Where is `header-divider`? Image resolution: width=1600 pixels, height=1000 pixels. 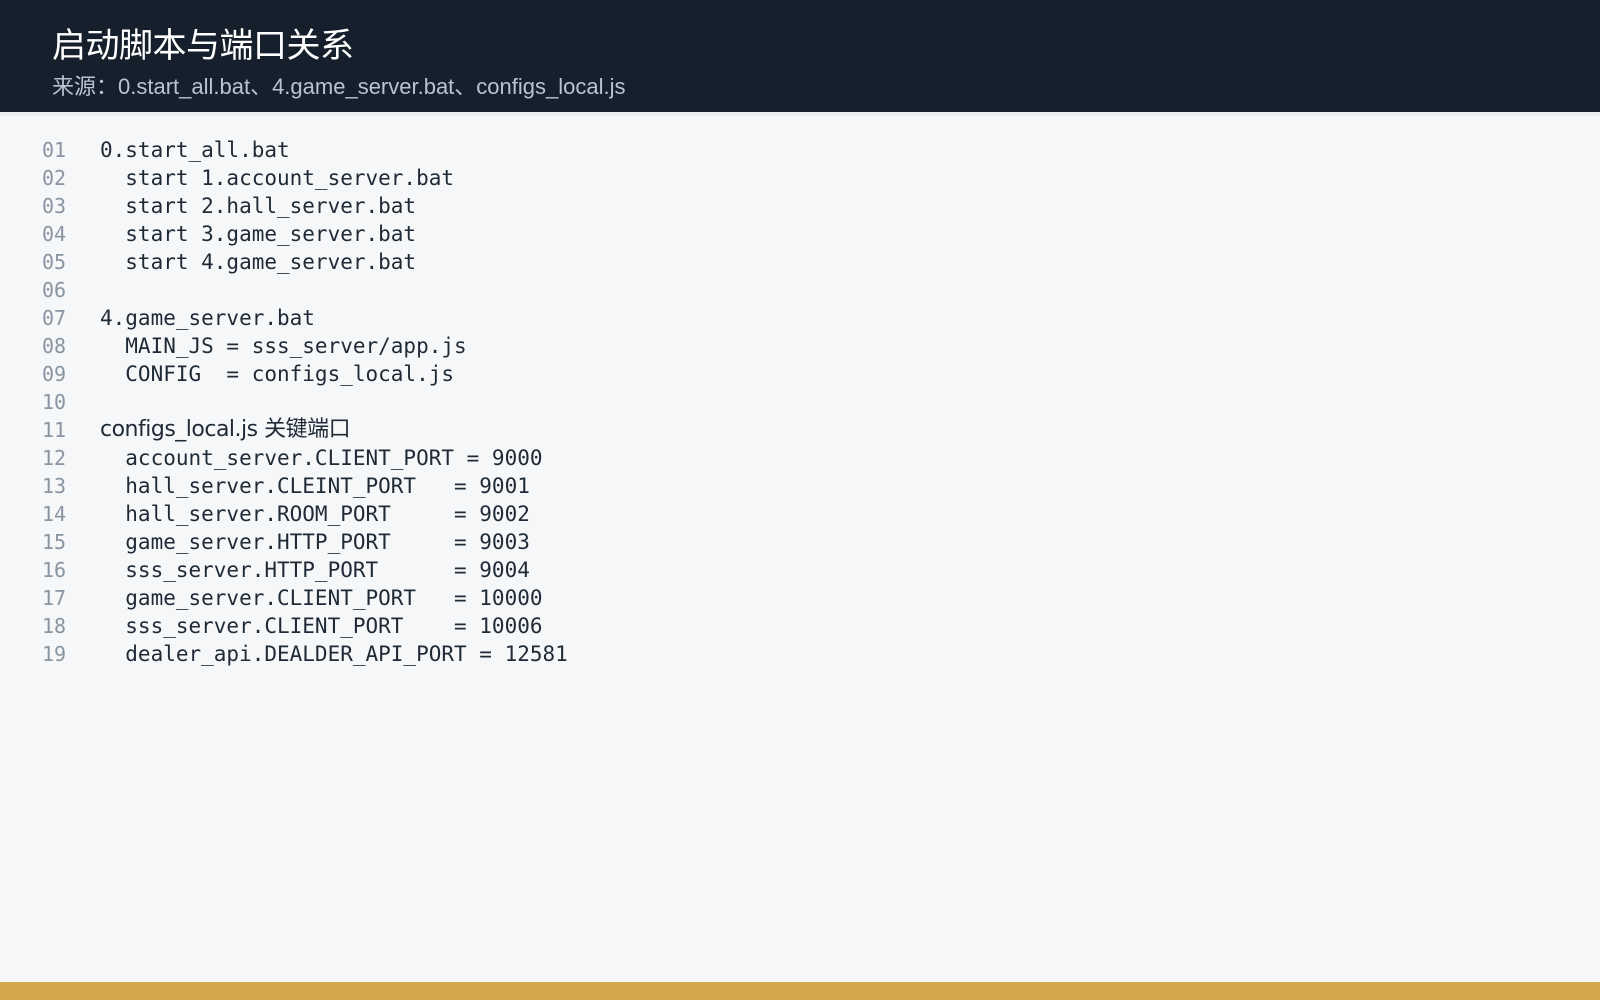
header-divider is located at coordinates (800, 114).